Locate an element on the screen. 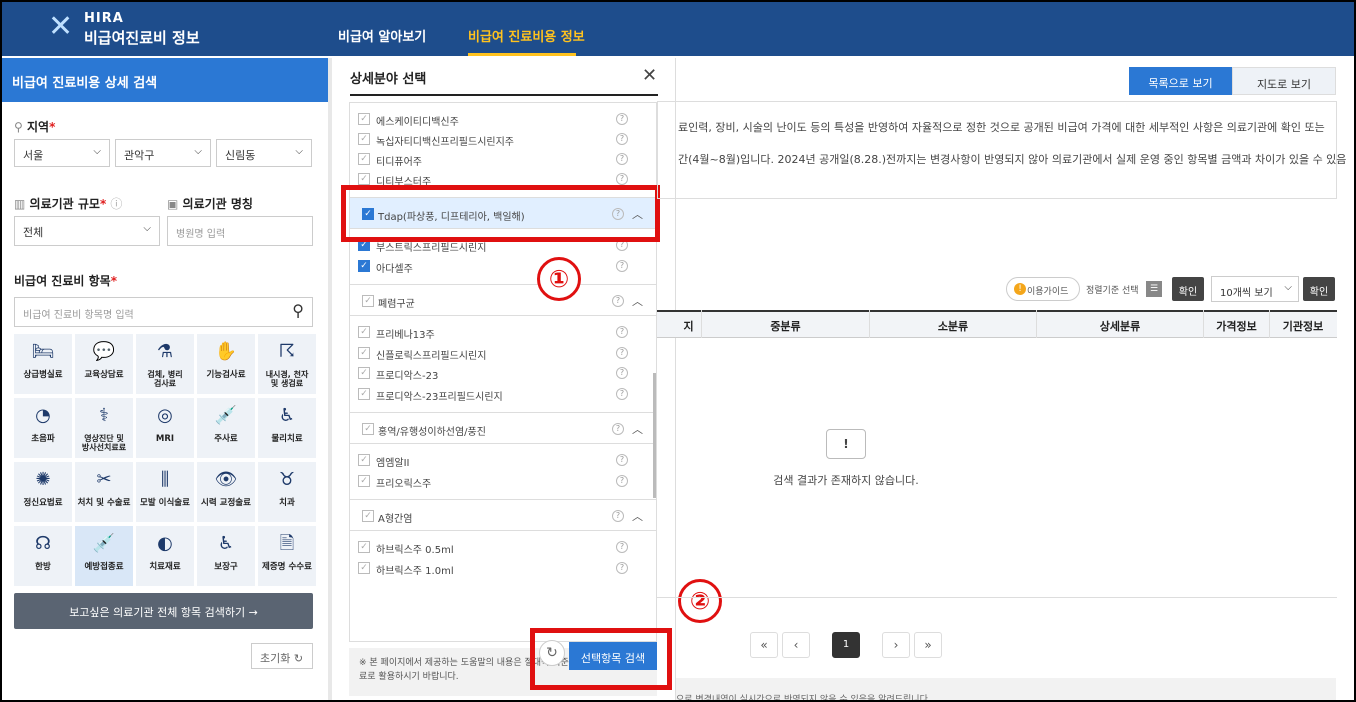  tile-psych: ✺ 정신요법료 is located at coordinates (43, 492).